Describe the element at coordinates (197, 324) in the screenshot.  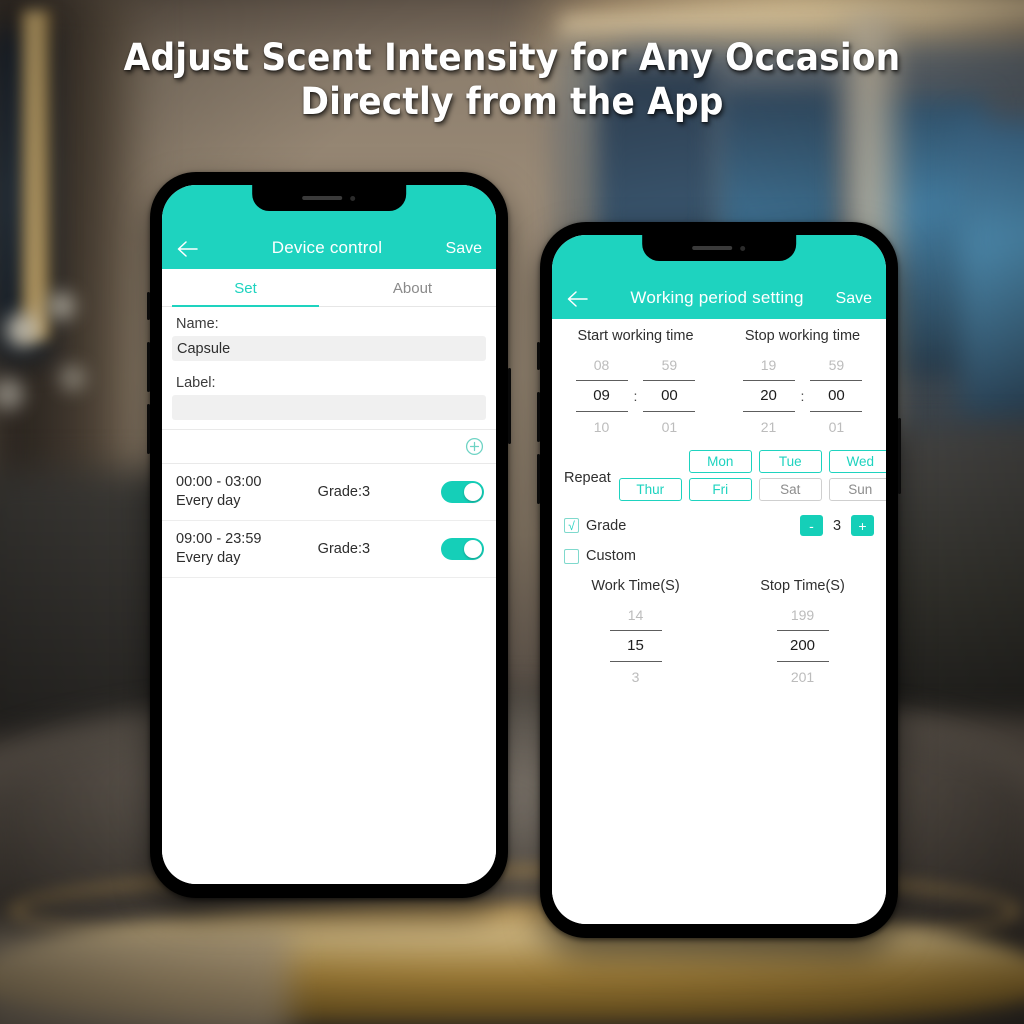
I see `name-field-label: Name:` at that location.